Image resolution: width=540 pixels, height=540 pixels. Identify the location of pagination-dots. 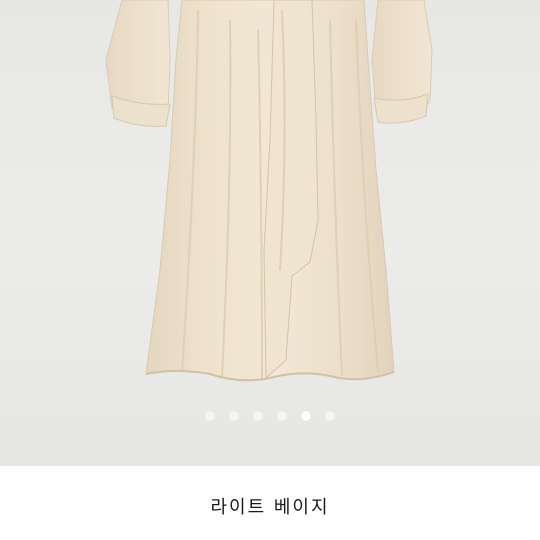
(270, 416).